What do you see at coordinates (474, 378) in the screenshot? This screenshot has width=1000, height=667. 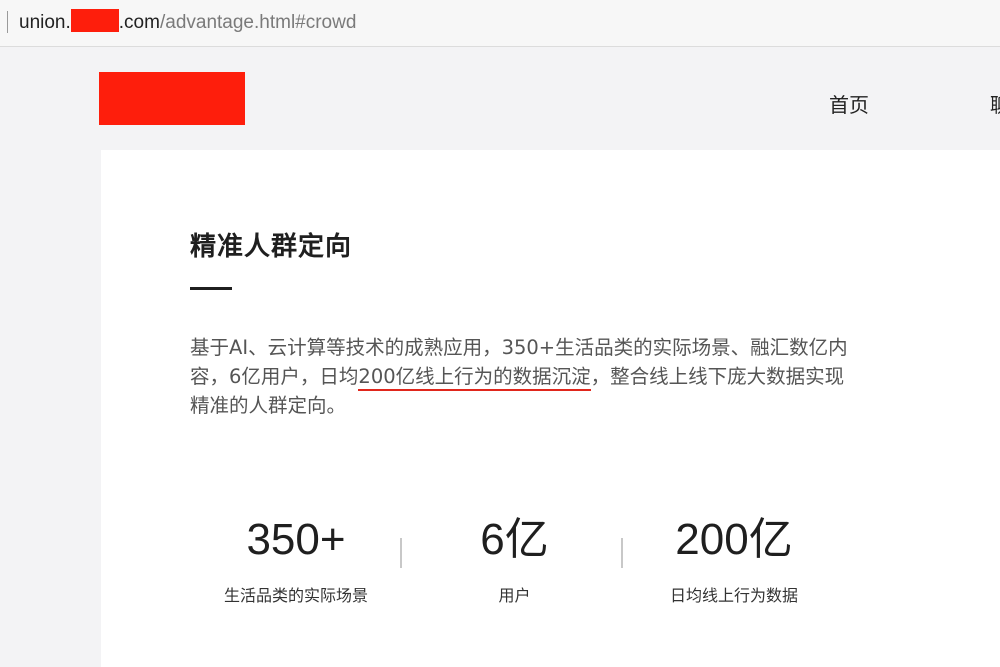 I see `desc-highlight: 200亿线上行为的数据沉淀` at bounding box center [474, 378].